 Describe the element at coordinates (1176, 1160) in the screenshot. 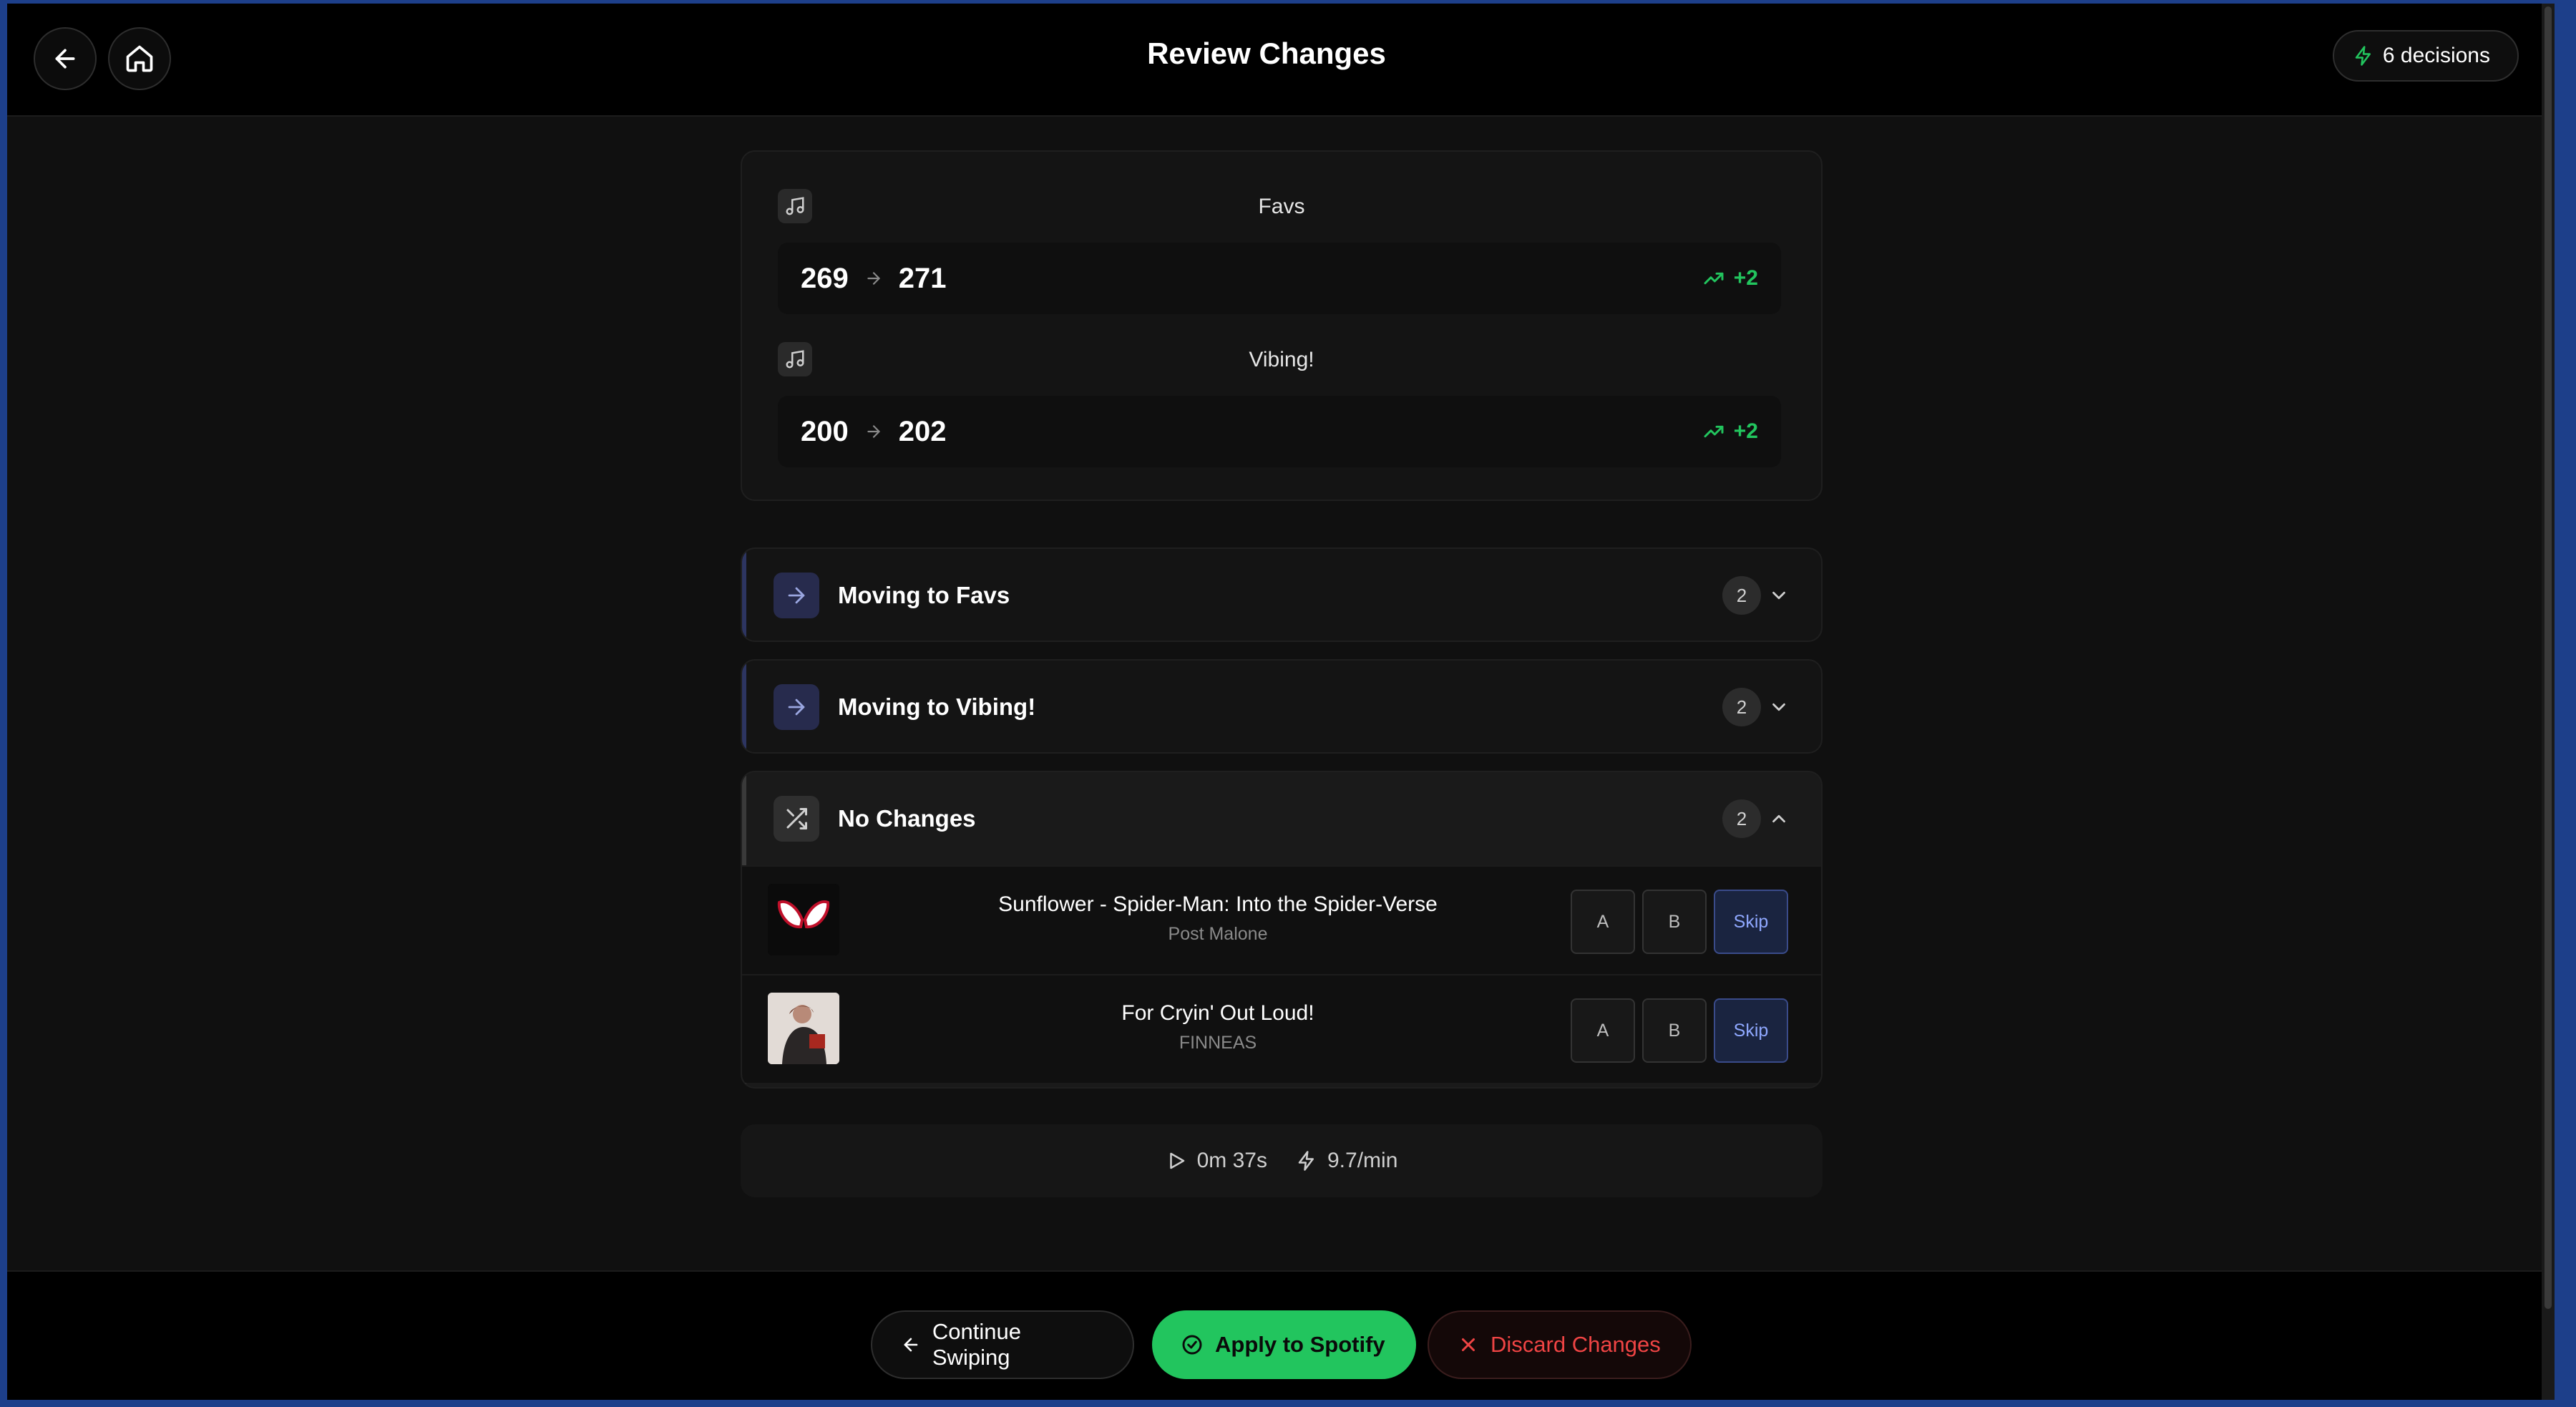

I see `play-icon` at that location.